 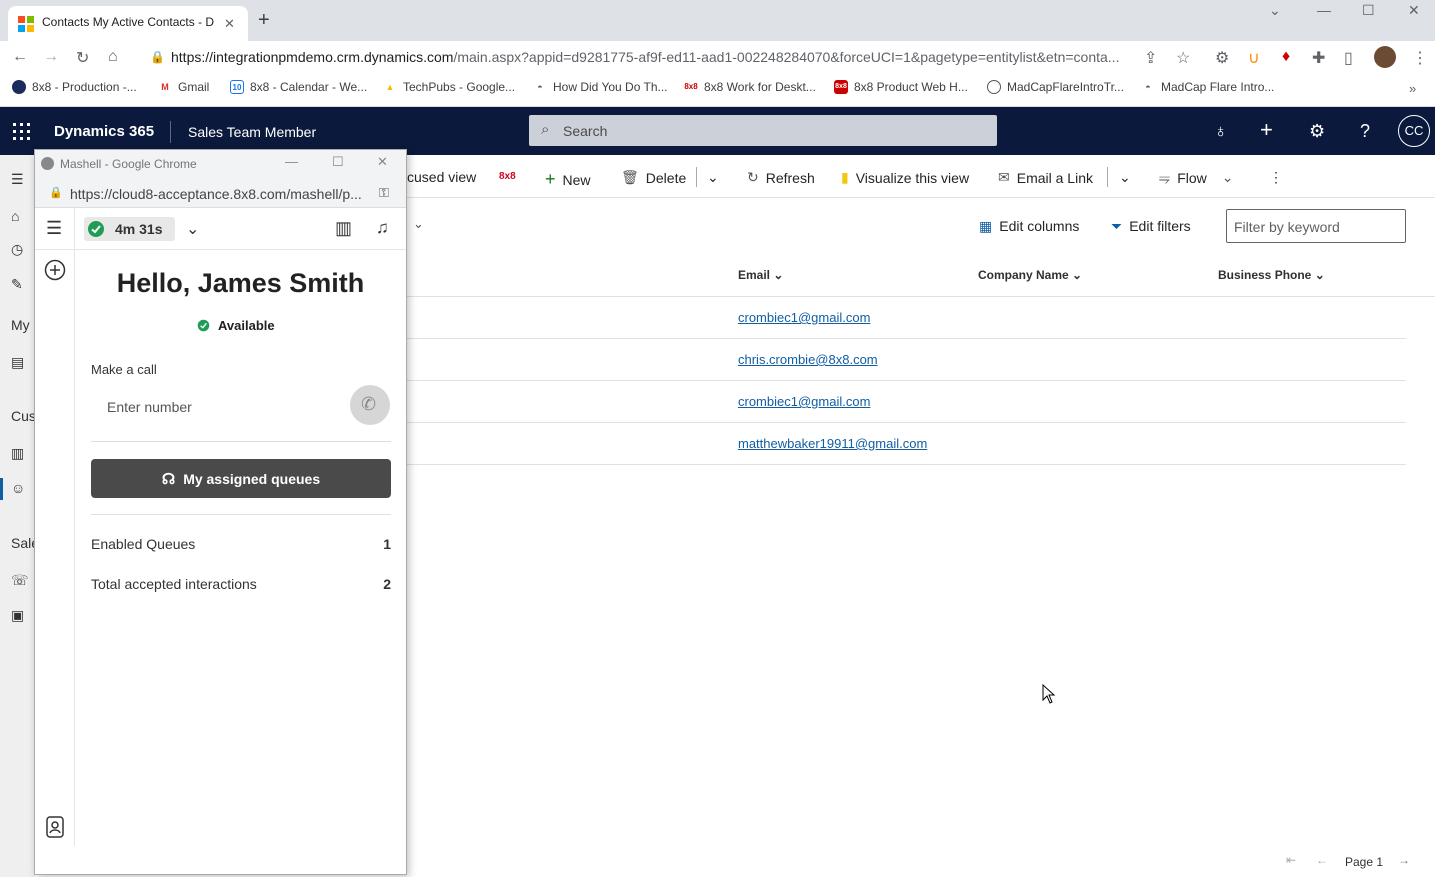 What do you see at coordinates (1222, 58) in the screenshot?
I see `extension-gear-icon: ⚙` at bounding box center [1222, 58].